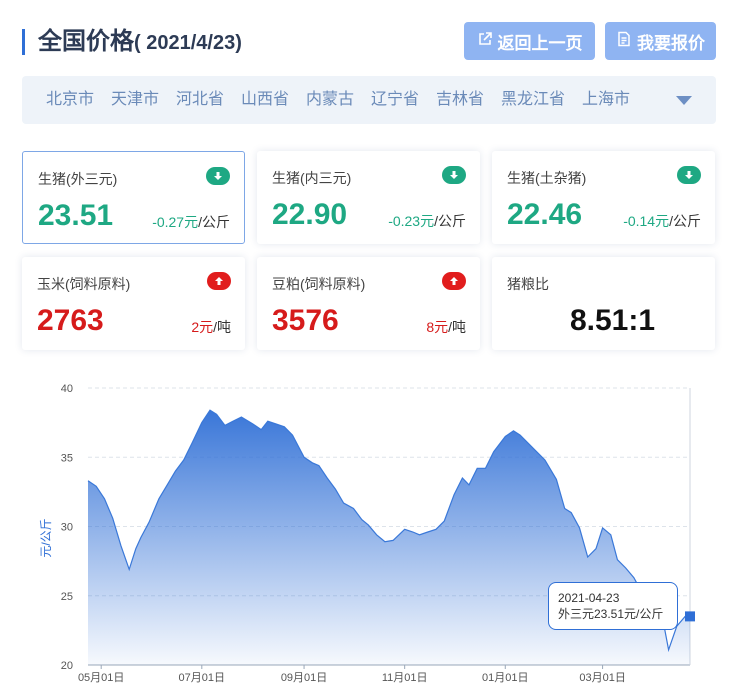 This screenshot has width=734, height=691. What do you see at coordinates (603, 197) in the screenshot?
I see `price-card-pig-local: 生猪(土杂猪) 22.46 -0.14元/公斤` at bounding box center [603, 197].